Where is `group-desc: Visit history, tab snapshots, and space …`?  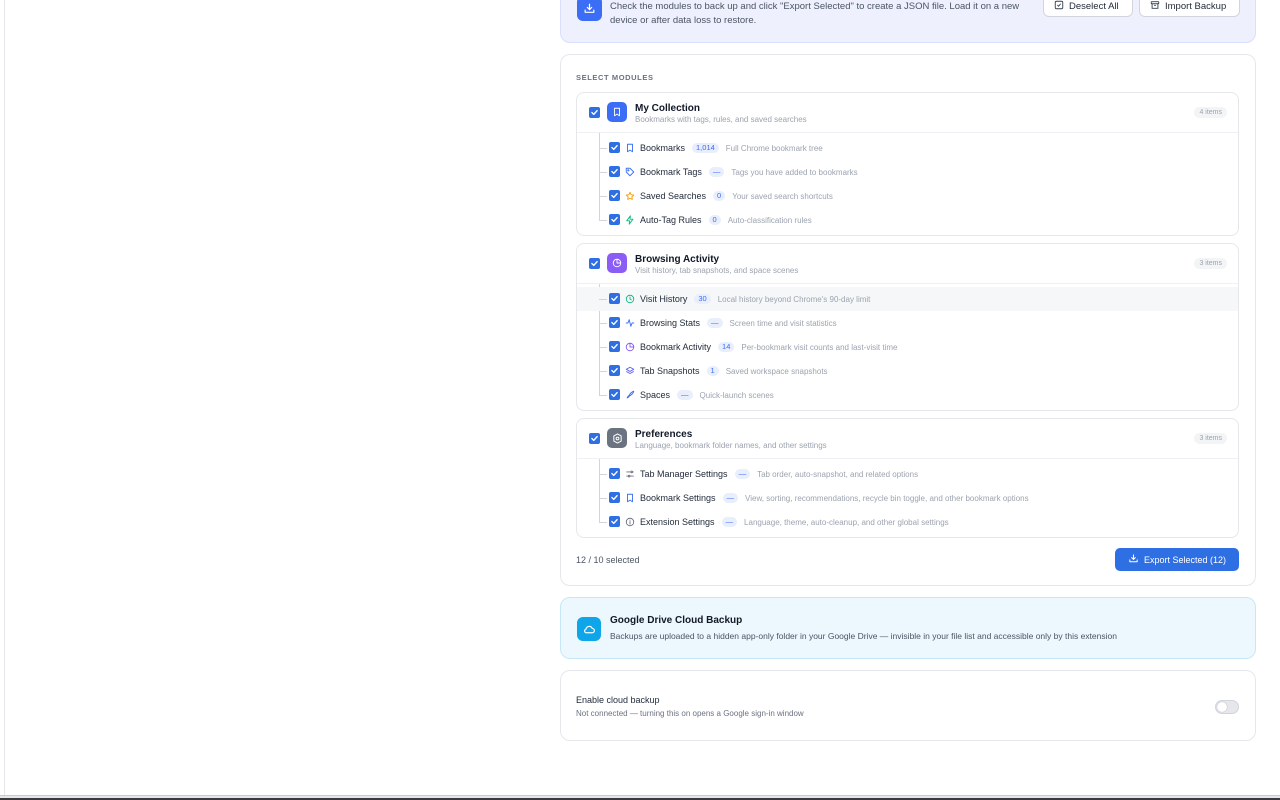
group-desc: Visit history, tab snapshots, and space … is located at coordinates (717, 270).